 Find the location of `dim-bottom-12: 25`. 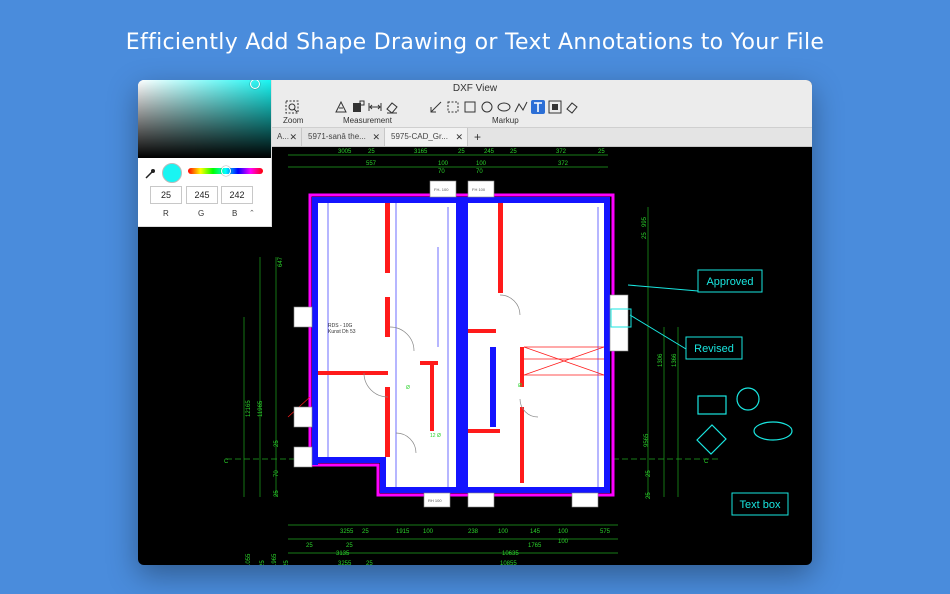

dim-bottom-12: 25 is located at coordinates (309, 546).